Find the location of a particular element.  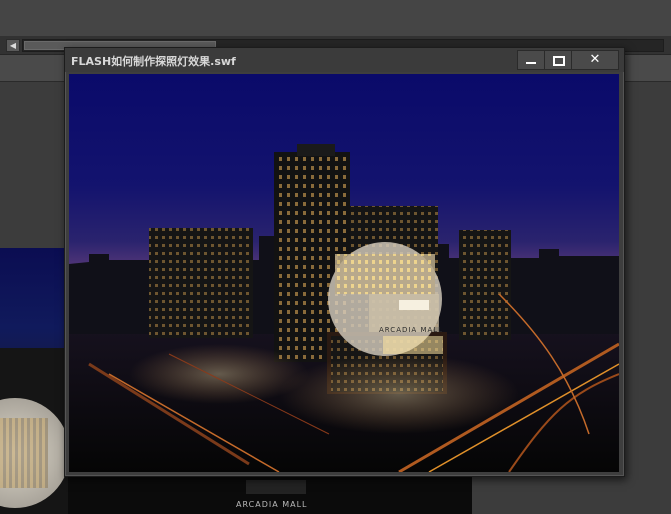

maximize-icon is located at coordinates (559, 61).